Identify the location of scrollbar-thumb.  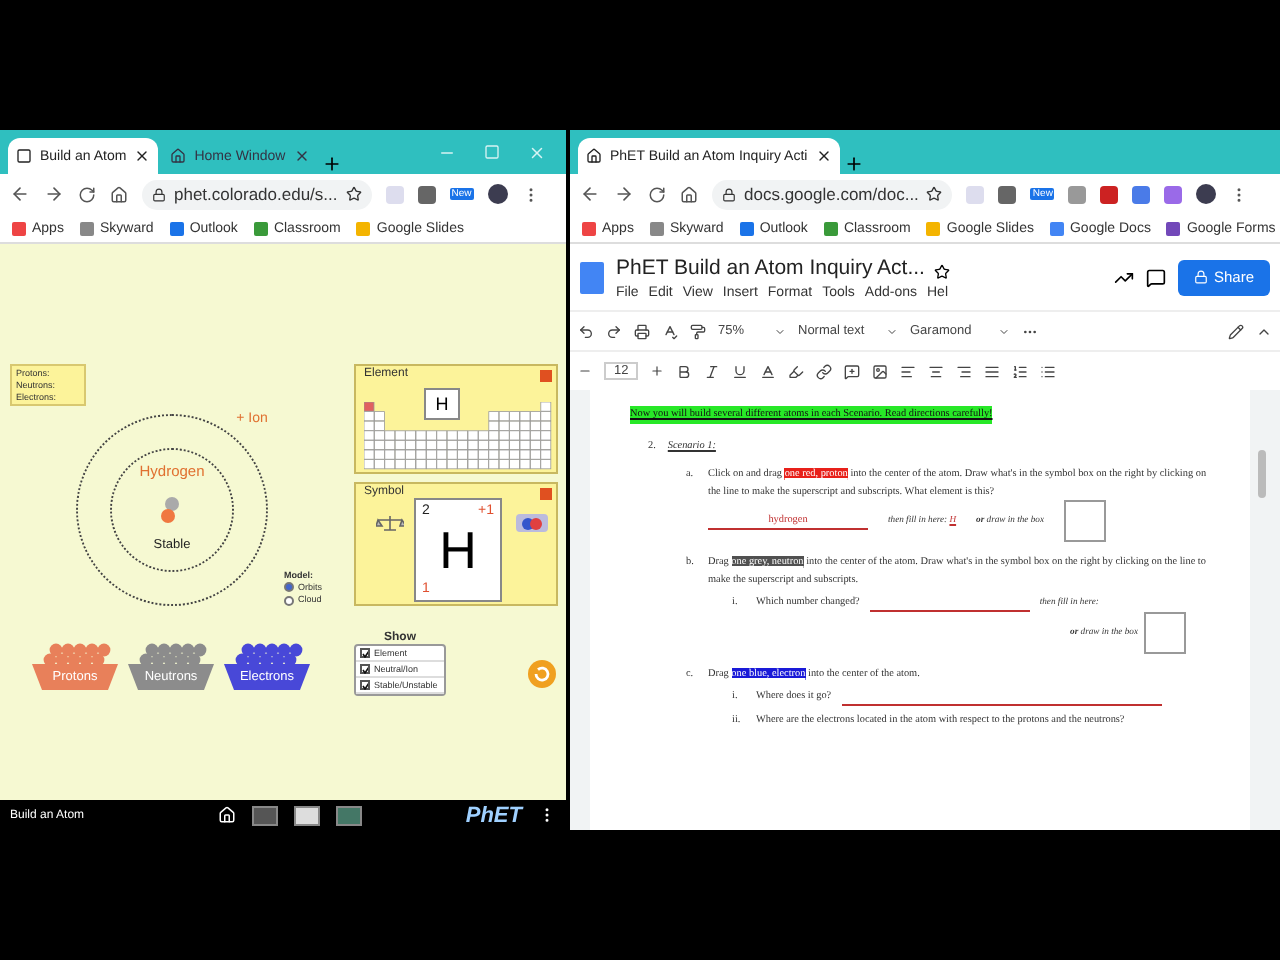
(1262, 474).